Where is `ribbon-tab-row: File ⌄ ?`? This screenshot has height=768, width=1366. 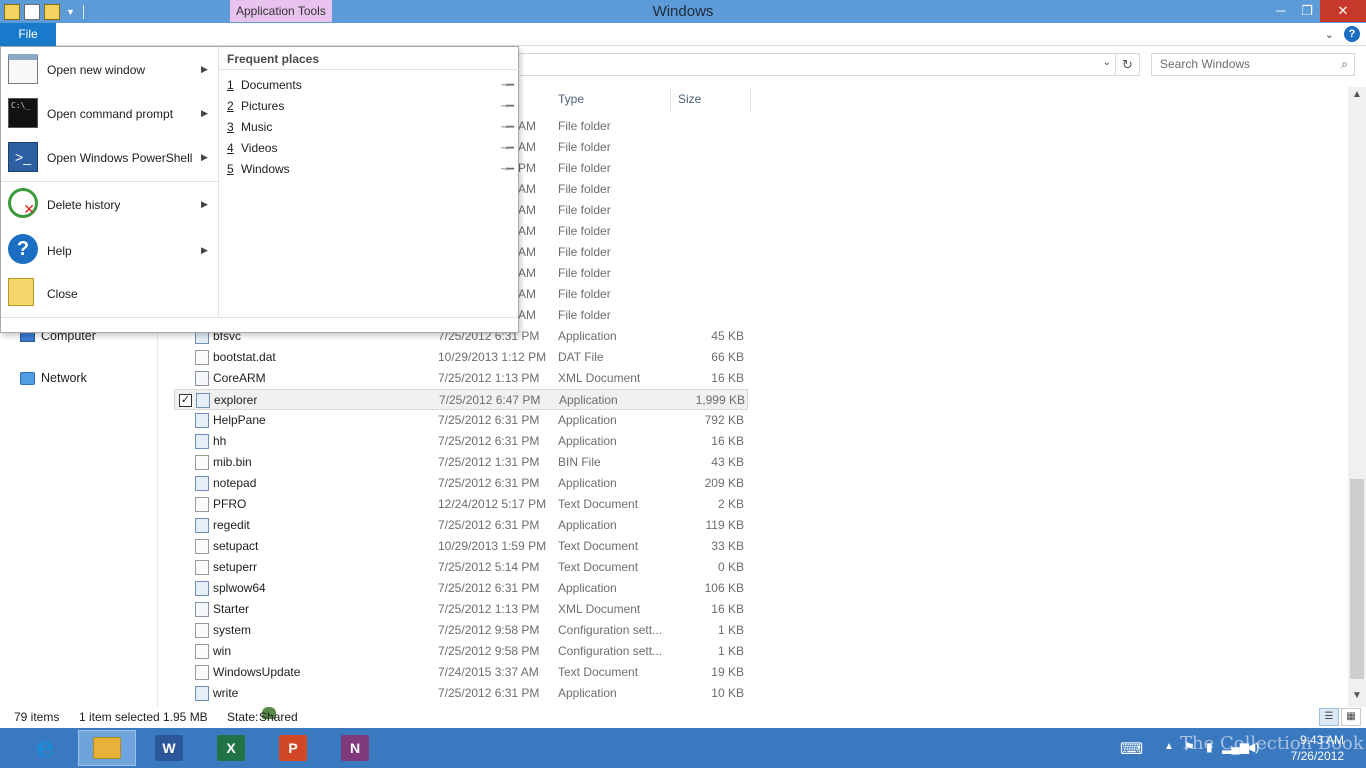 ribbon-tab-row: File ⌄ ? is located at coordinates (683, 34).